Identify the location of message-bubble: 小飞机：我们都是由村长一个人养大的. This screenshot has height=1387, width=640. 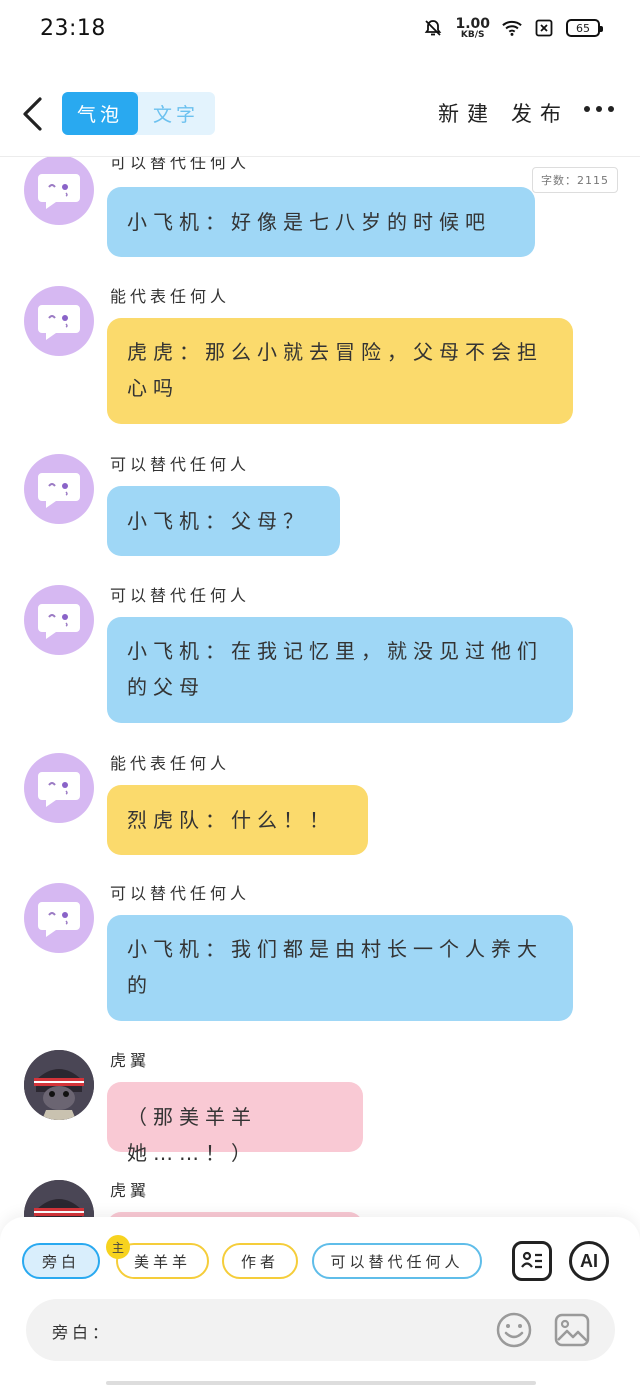
(340, 968).